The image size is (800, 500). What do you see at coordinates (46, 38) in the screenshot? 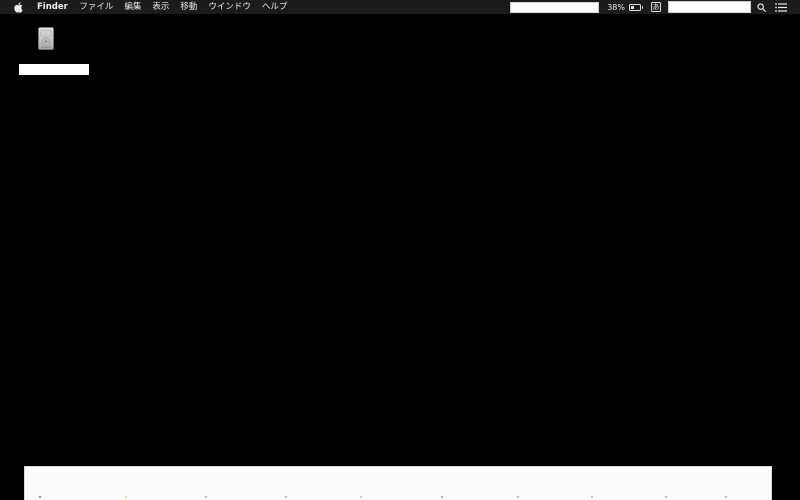
I see `hard-disk-icon` at bounding box center [46, 38].